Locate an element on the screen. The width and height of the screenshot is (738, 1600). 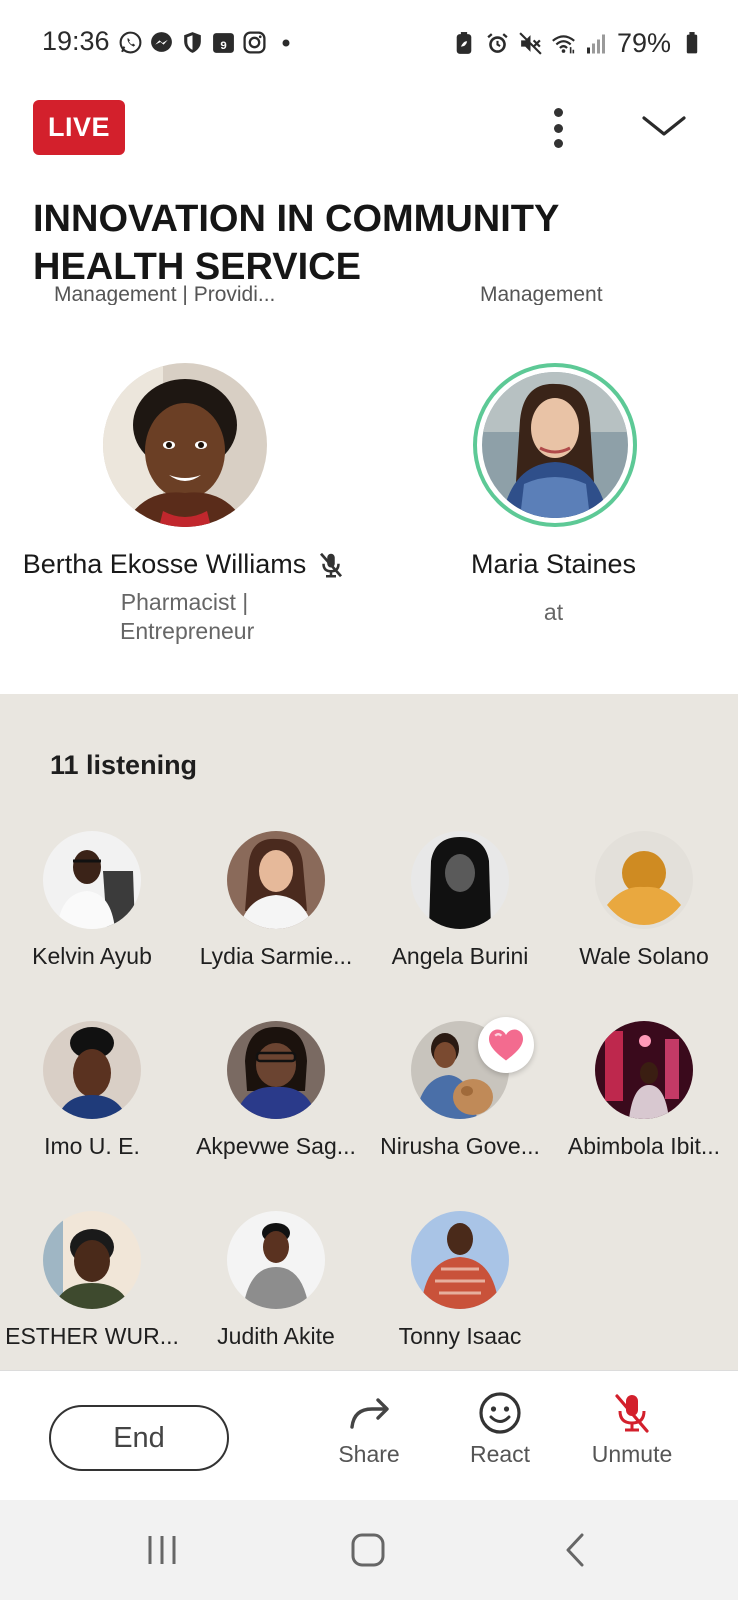
calendar-day: 9 is located at coordinates (223, 46).